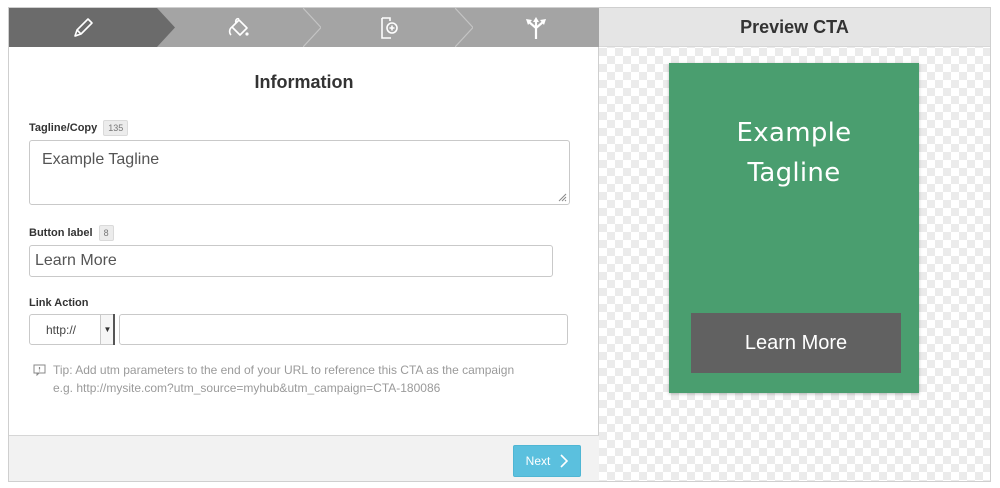 The width and height of the screenshot is (1000, 488). Describe the element at coordinates (538, 461) in the screenshot. I see `next-button-label: Next` at that location.